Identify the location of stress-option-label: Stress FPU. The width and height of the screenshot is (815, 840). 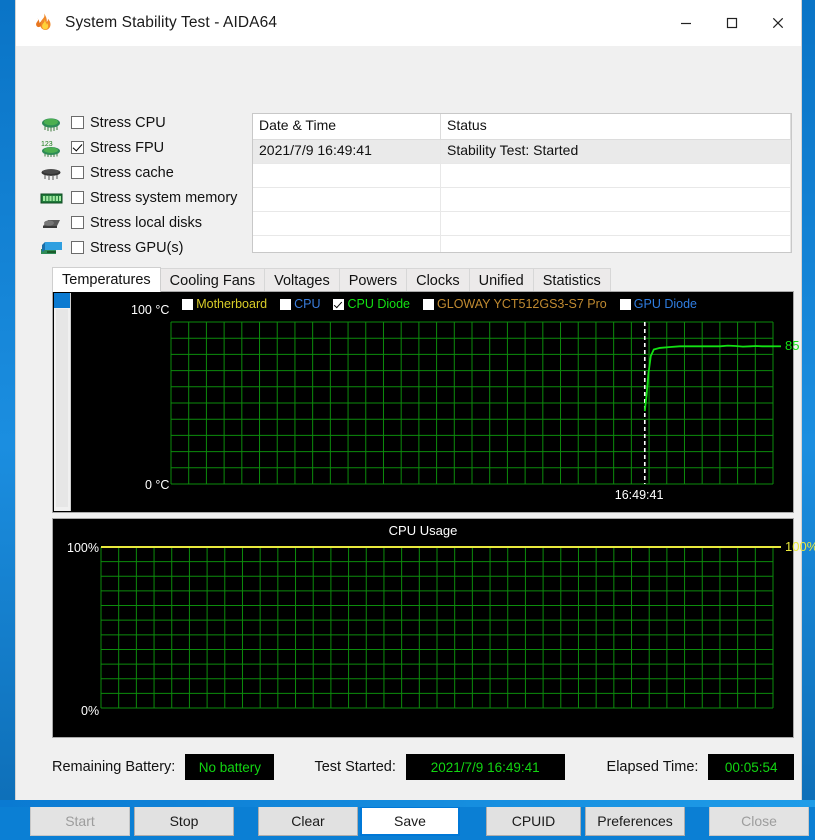
(127, 148).